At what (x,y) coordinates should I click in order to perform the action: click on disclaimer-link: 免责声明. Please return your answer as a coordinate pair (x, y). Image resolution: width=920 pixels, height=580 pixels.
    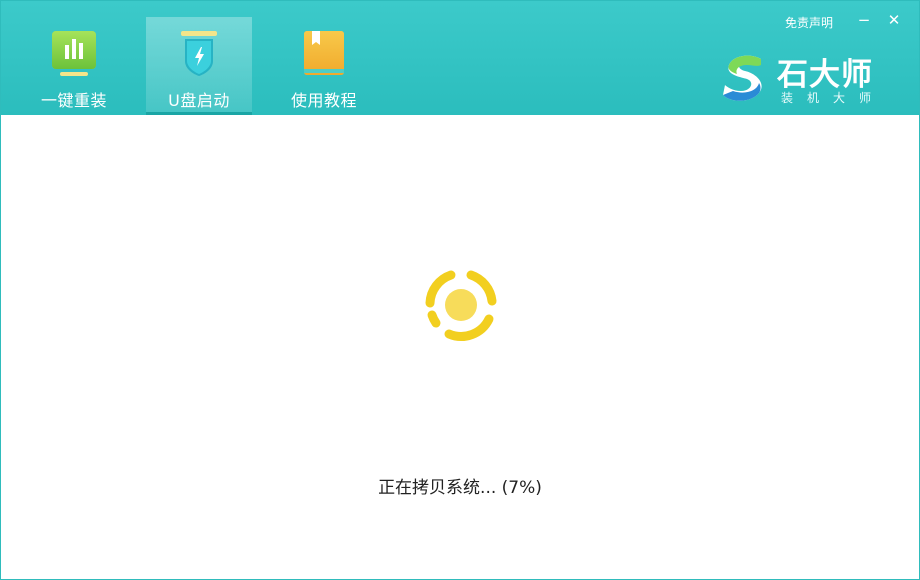
    Looking at the image, I should click on (809, 22).